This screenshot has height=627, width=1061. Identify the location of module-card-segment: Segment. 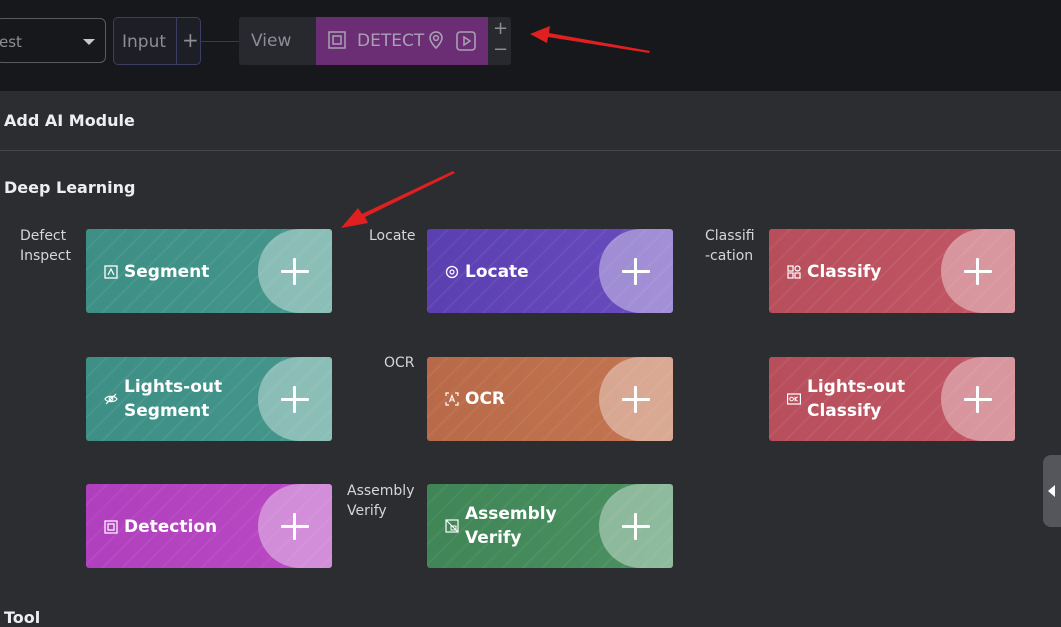
(209, 271).